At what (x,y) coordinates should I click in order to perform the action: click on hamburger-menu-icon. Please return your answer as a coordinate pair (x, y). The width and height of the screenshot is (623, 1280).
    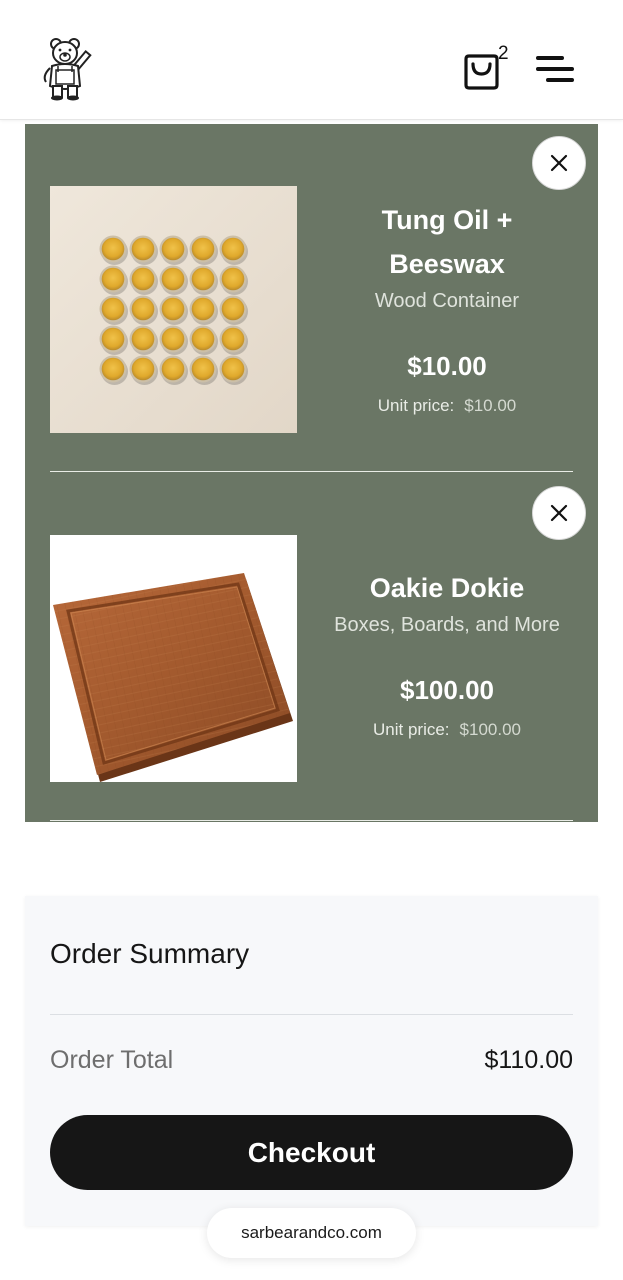
    Looking at the image, I should click on (555, 69).